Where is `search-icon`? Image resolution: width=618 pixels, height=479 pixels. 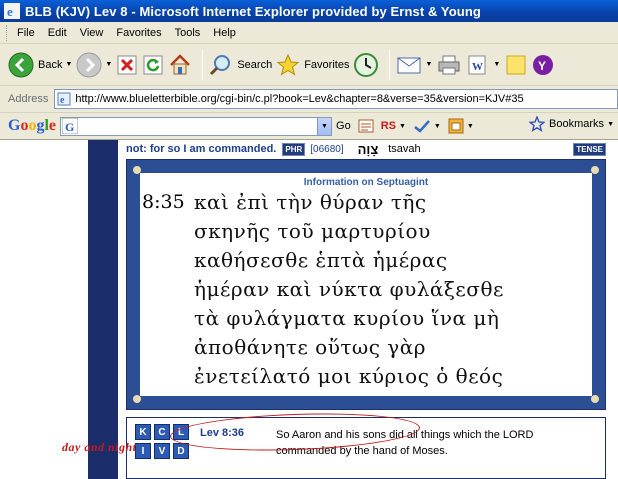
search-icon is located at coordinates (220, 64).